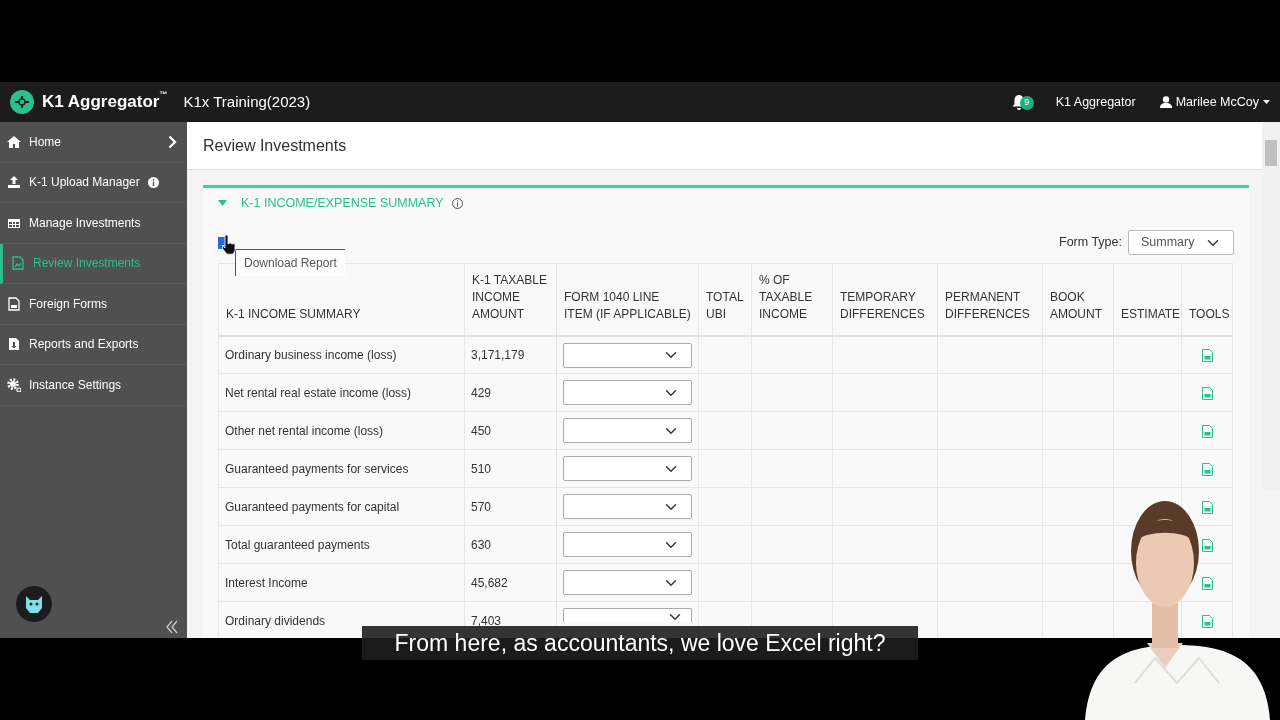 Image resolution: width=1280 pixels, height=720 pixels. Describe the element at coordinates (14, 182) in the screenshot. I see `upload-icon` at that location.